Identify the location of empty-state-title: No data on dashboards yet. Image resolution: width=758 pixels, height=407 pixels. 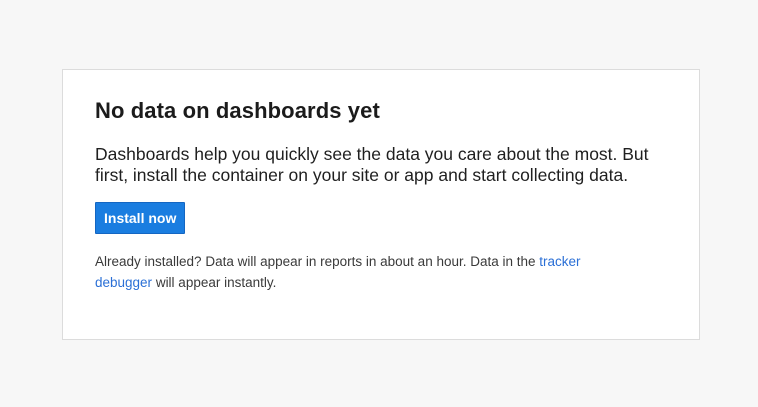
(237, 110).